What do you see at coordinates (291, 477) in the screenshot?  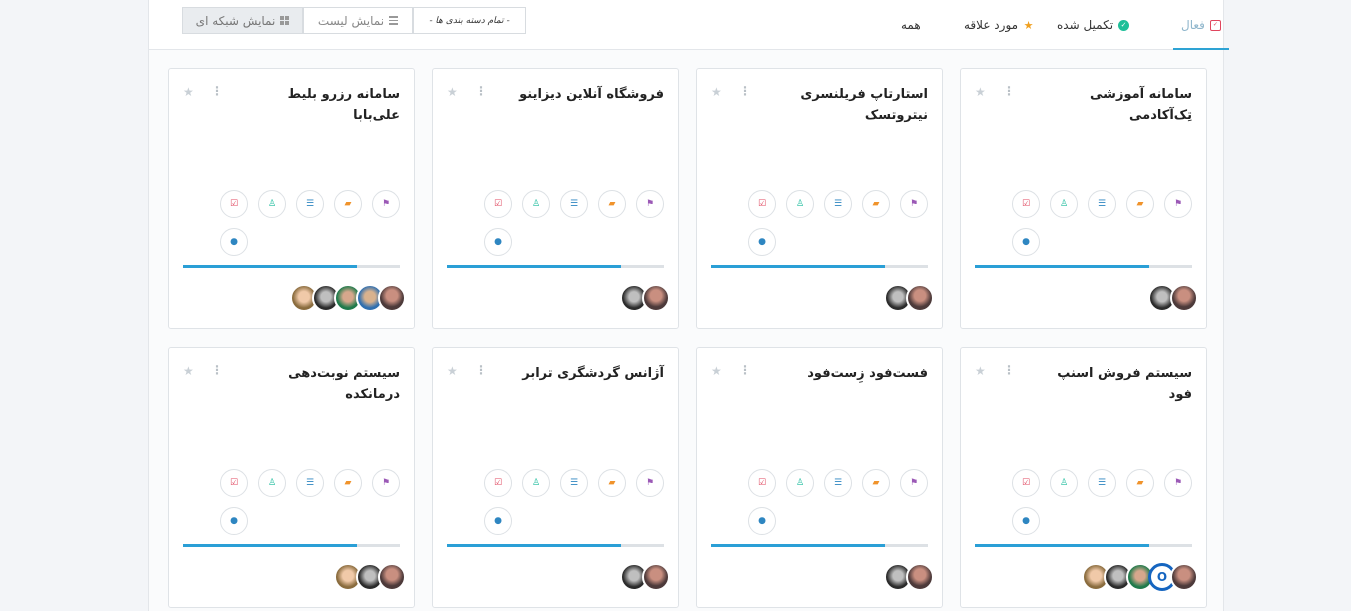 I see `project-card: سیستم نوبت‌دهی درمانکده ★ ⋮ ⚑ ▰ ☰ ♙ ☑ ●` at bounding box center [291, 477].